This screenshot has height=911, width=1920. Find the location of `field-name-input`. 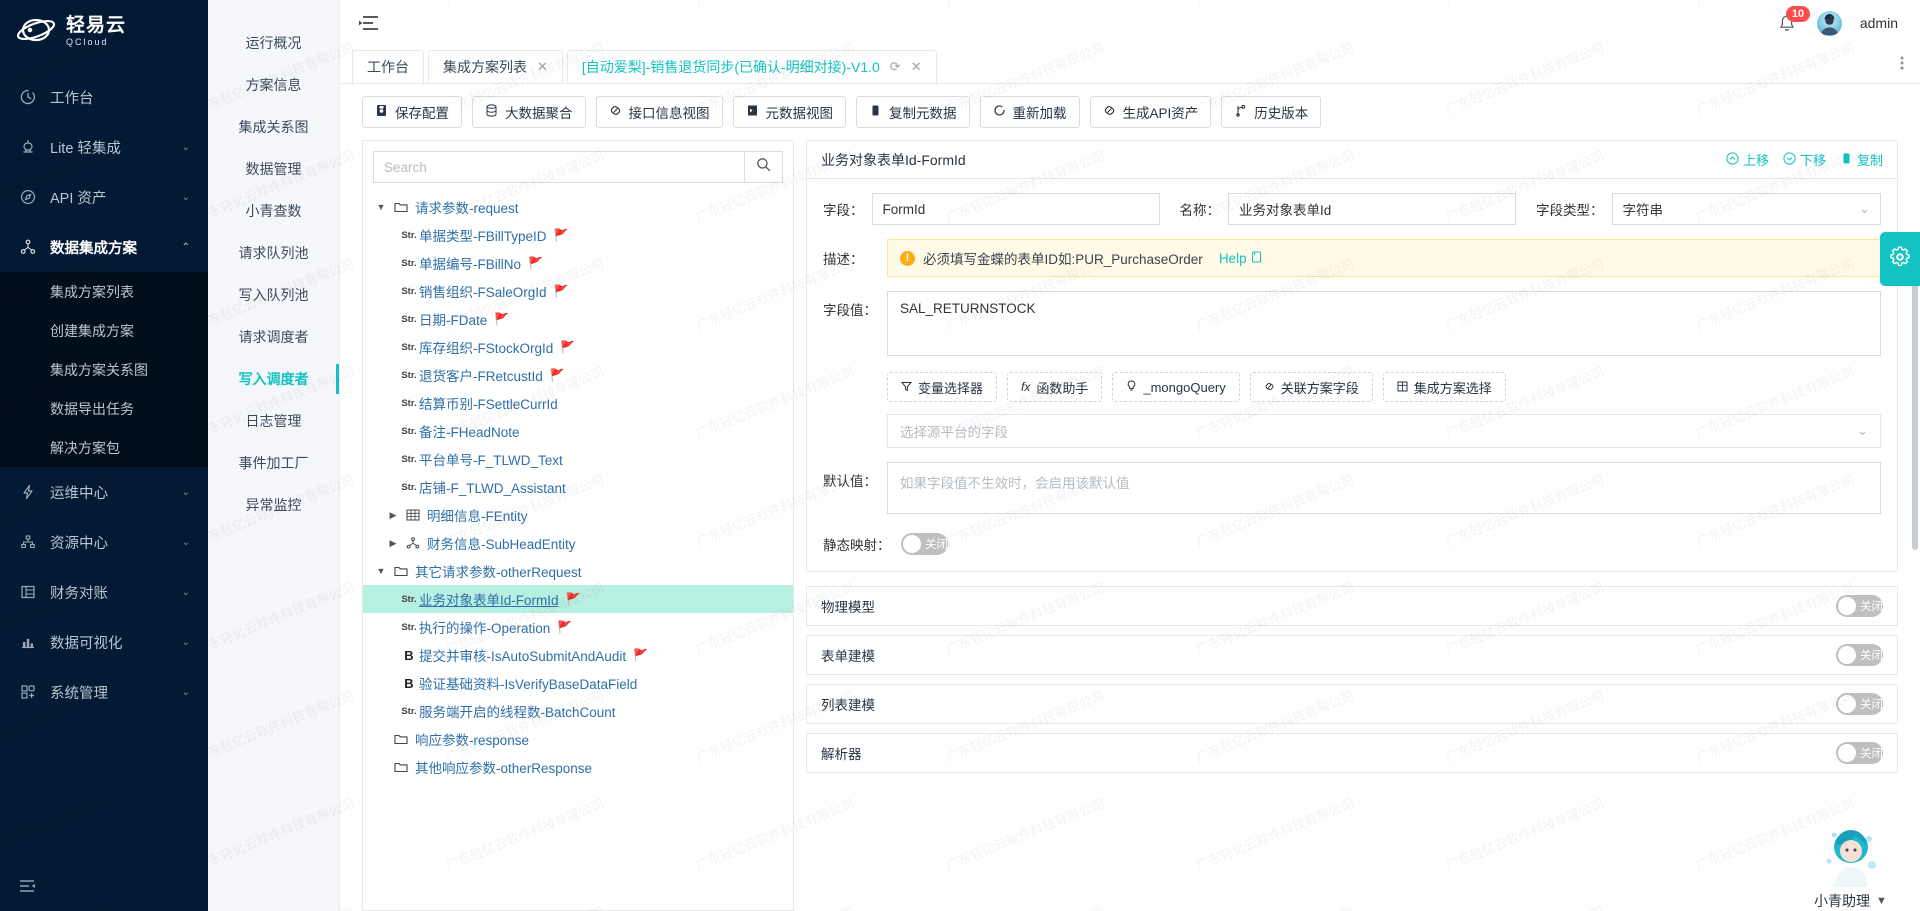

field-name-input is located at coordinates (1372, 209).